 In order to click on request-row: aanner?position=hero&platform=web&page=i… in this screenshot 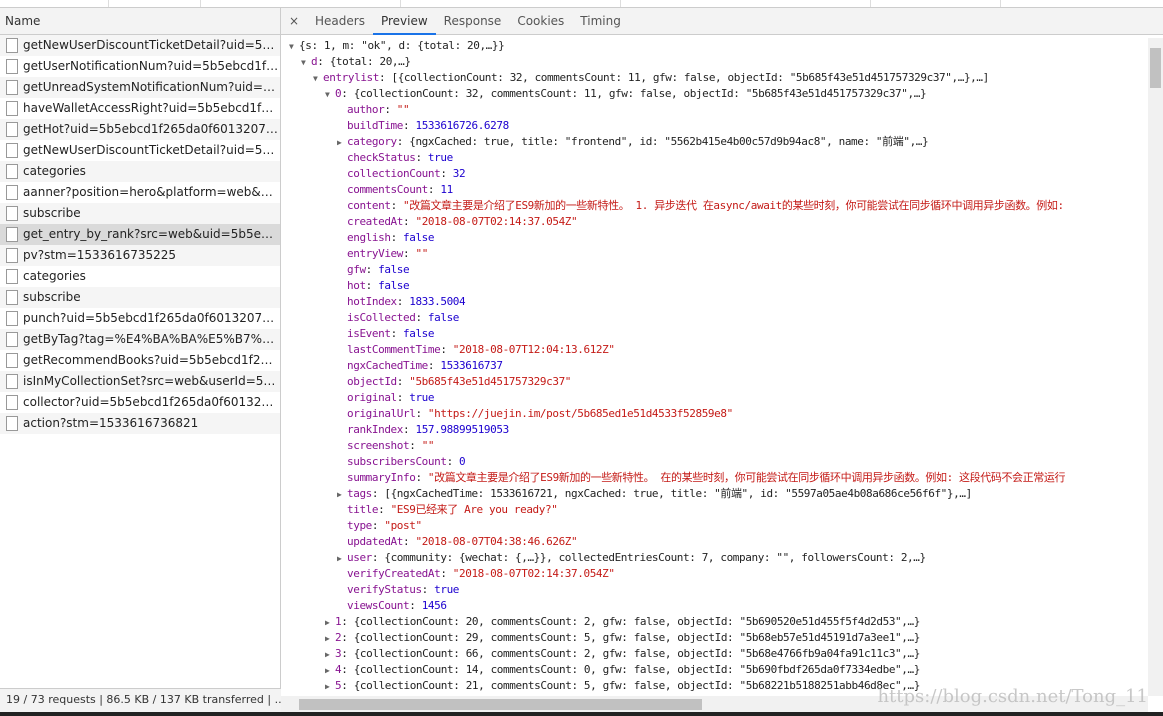, I will do `click(140, 192)`.